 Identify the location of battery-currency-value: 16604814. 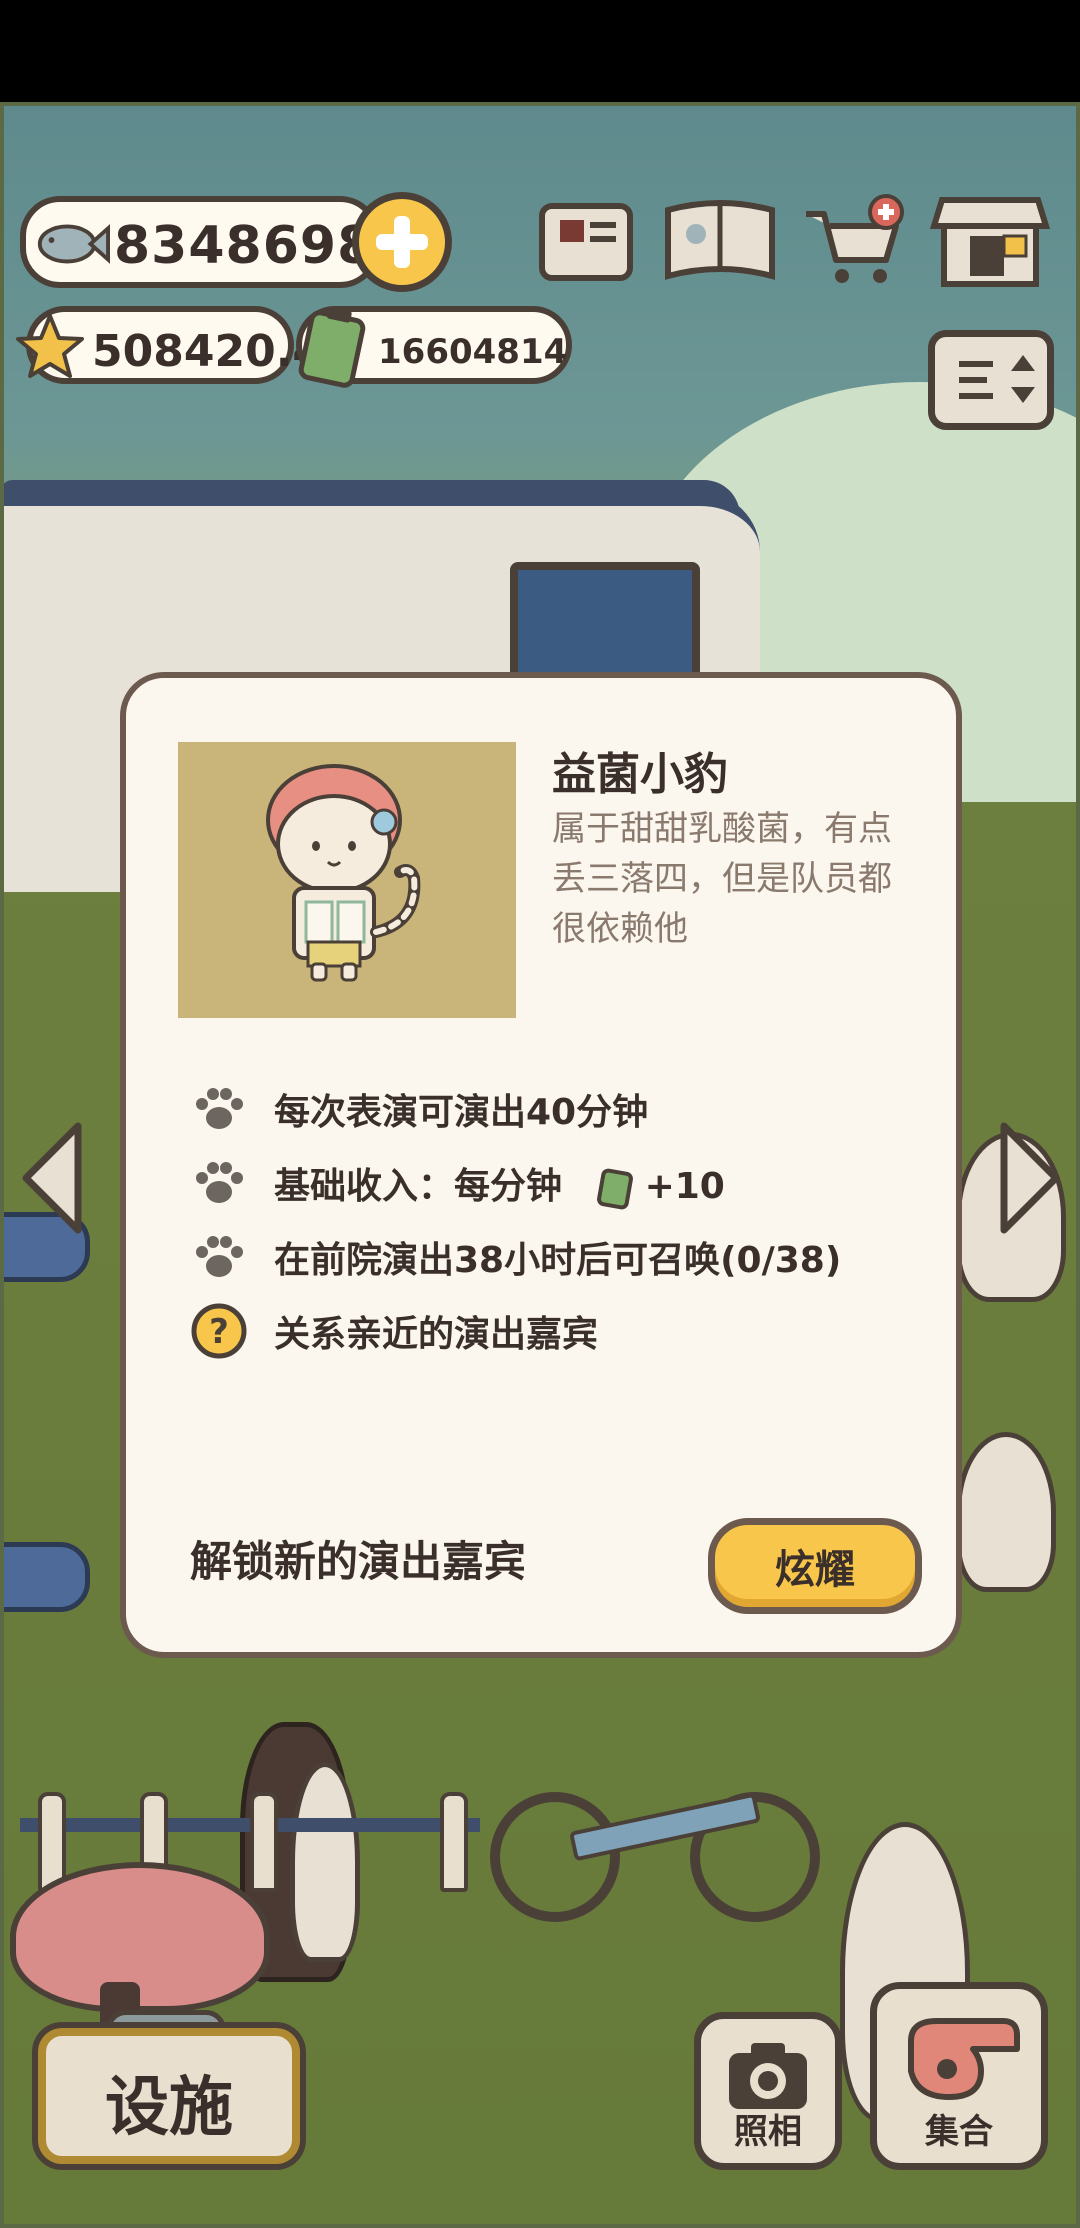
(473, 352).